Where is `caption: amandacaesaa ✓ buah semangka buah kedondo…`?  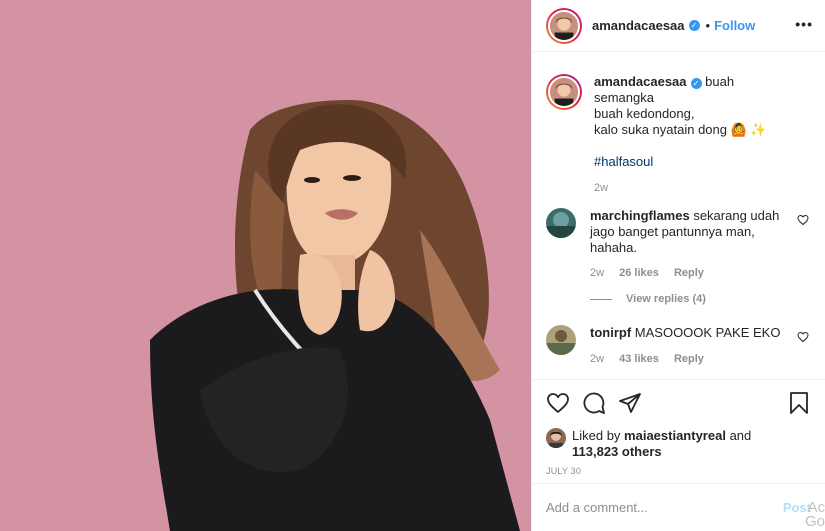
caption: amandacaesaa ✓ buah semangka buah kedondo… is located at coordinates (678, 134).